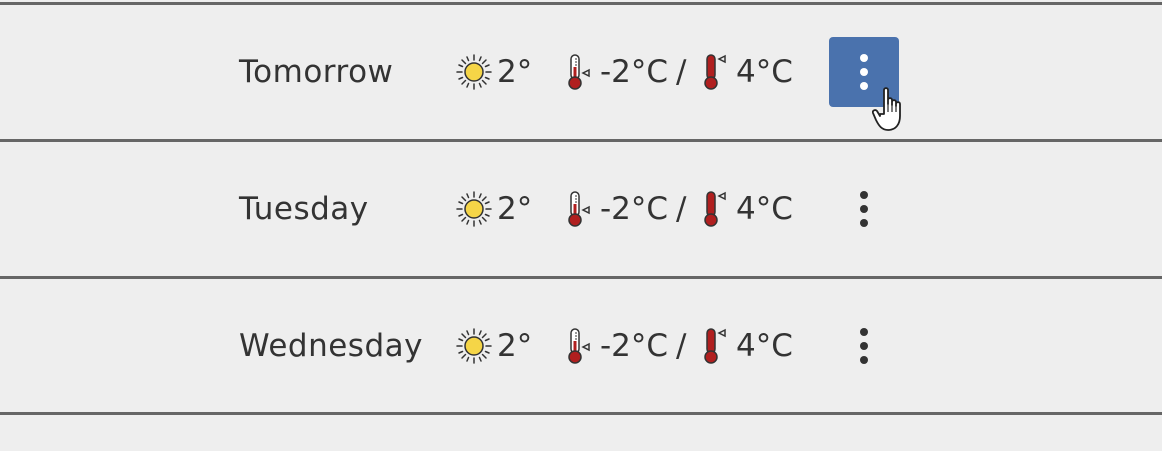 The width and height of the screenshot is (1162, 451). I want to click on day-label: Wednesday, so click(331, 346).